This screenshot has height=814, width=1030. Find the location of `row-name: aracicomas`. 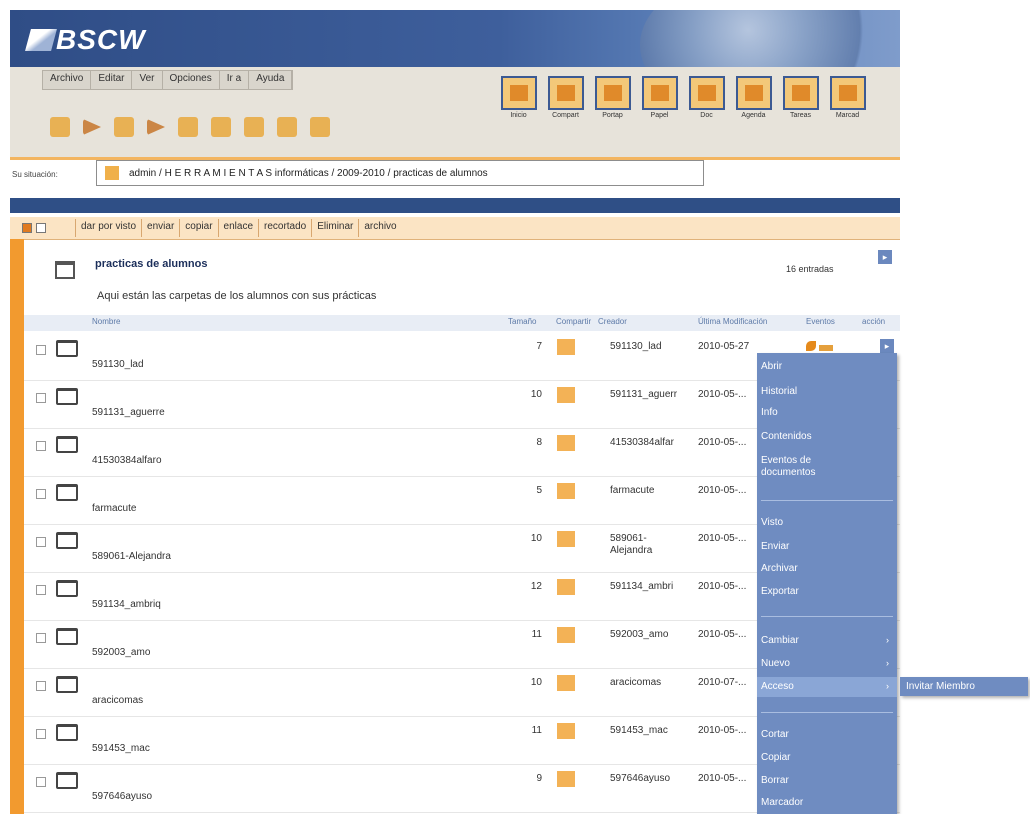

row-name: aracicomas is located at coordinates (117, 700).